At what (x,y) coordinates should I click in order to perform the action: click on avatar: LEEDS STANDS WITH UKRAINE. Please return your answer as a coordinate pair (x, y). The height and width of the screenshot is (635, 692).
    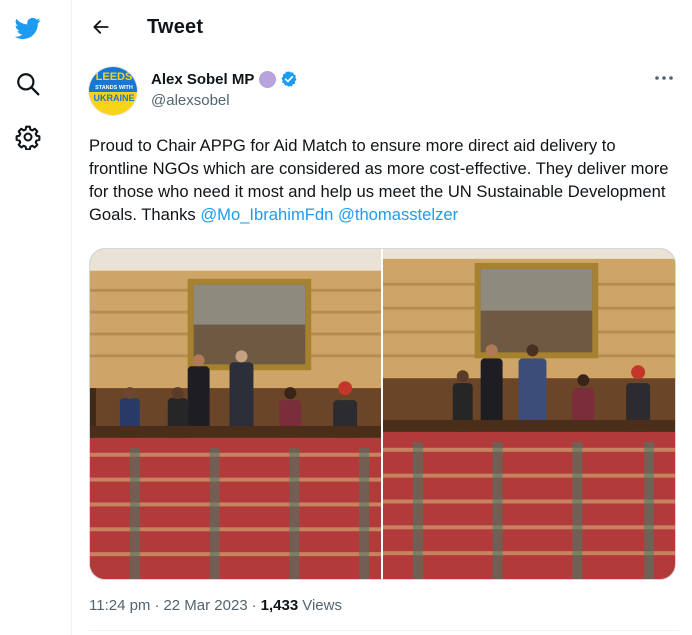
    Looking at the image, I should click on (113, 91).